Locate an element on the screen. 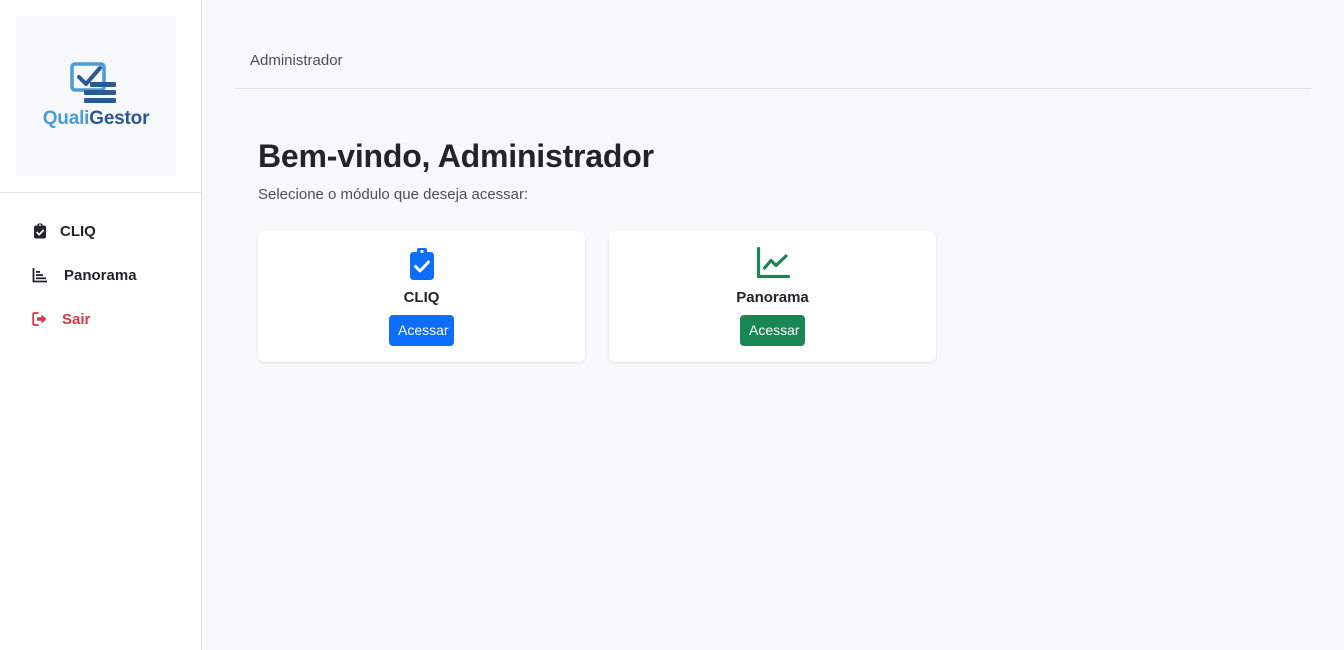 This screenshot has height=650, width=1344. sidebar-item-panorama: Panorama is located at coordinates (100, 275).